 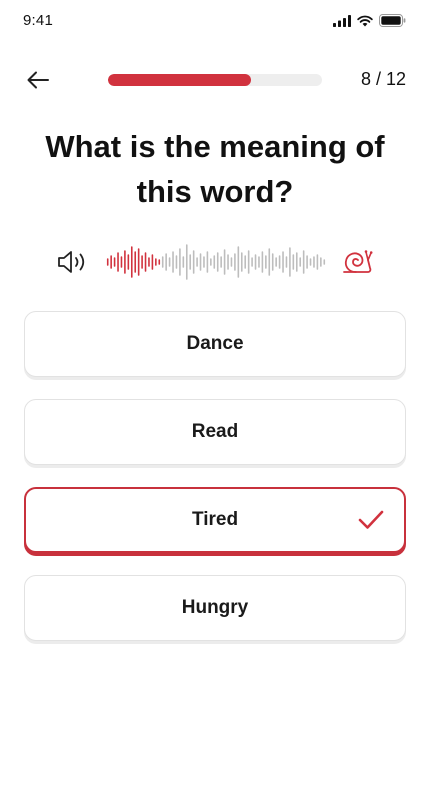 What do you see at coordinates (342, 20) in the screenshot?
I see `cellular-signal-icon` at bounding box center [342, 20].